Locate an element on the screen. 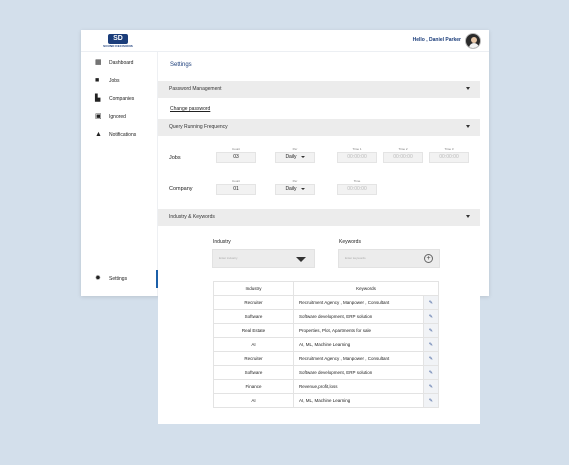 The height and width of the screenshot is (465, 569). page-title: Settings is located at coordinates (181, 65).